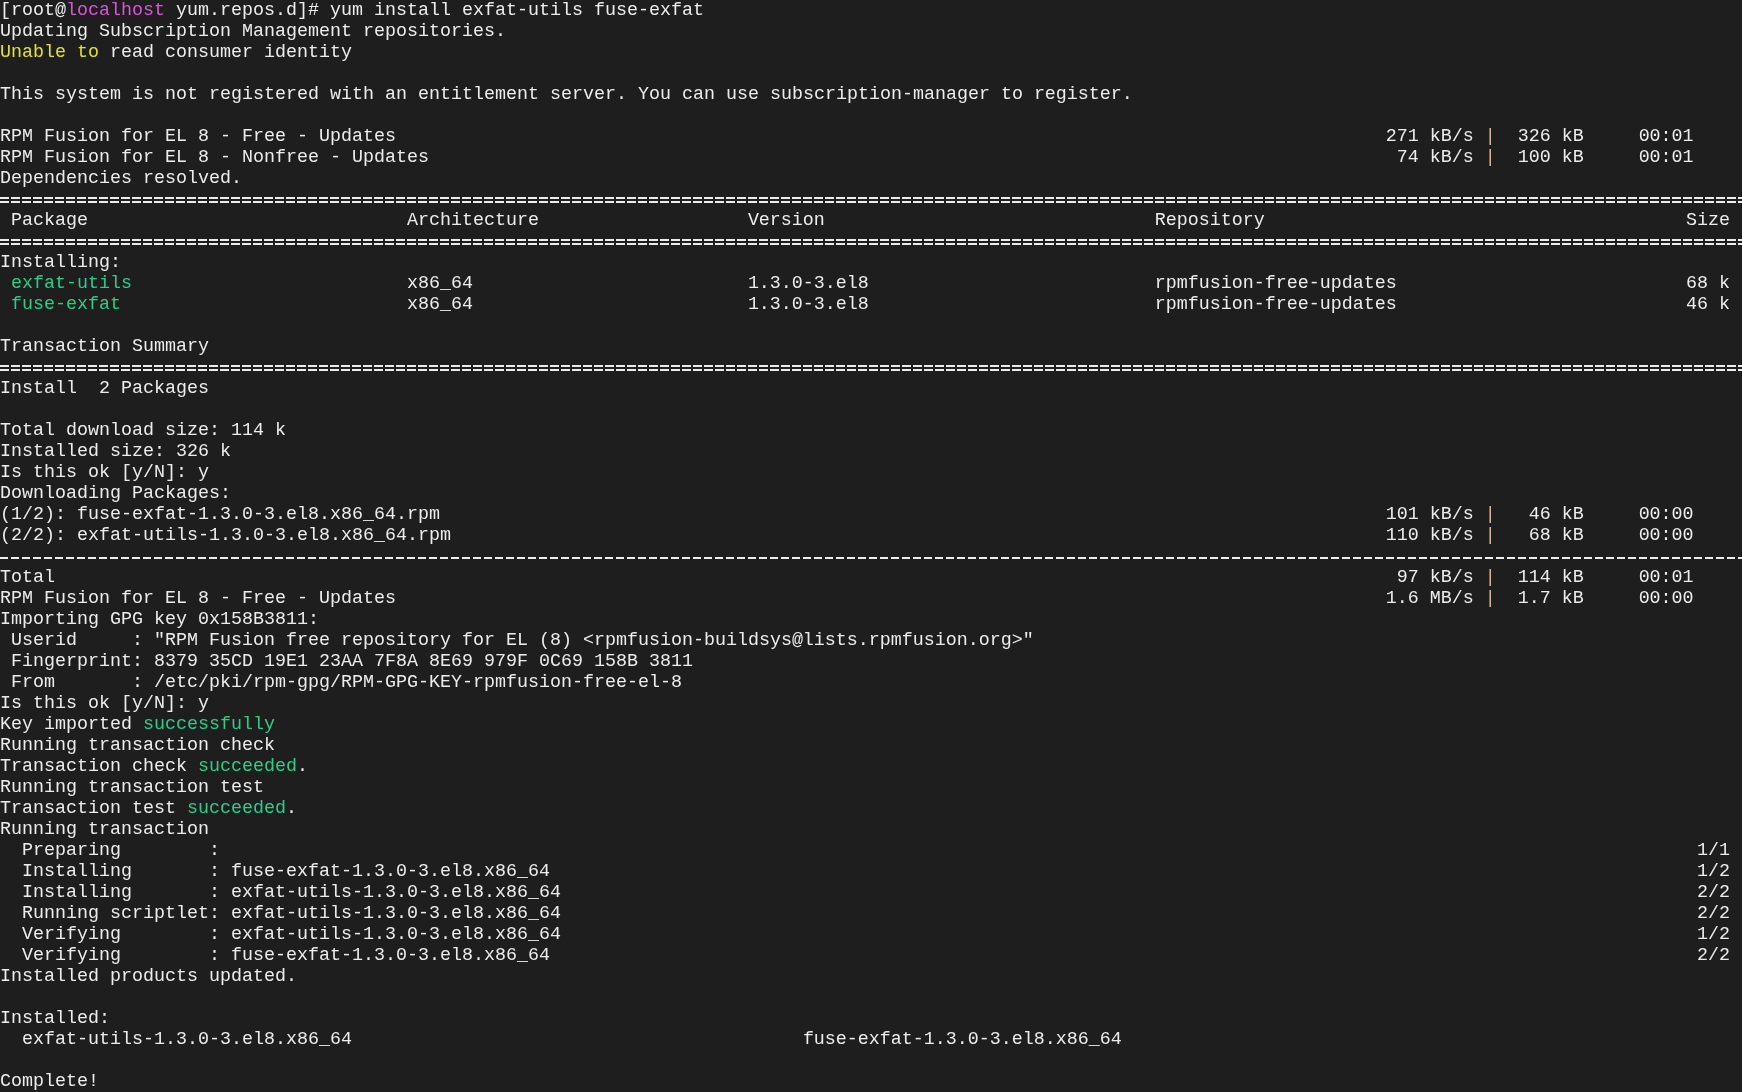  I want to click on column-header: Repository, so click(1209, 220).